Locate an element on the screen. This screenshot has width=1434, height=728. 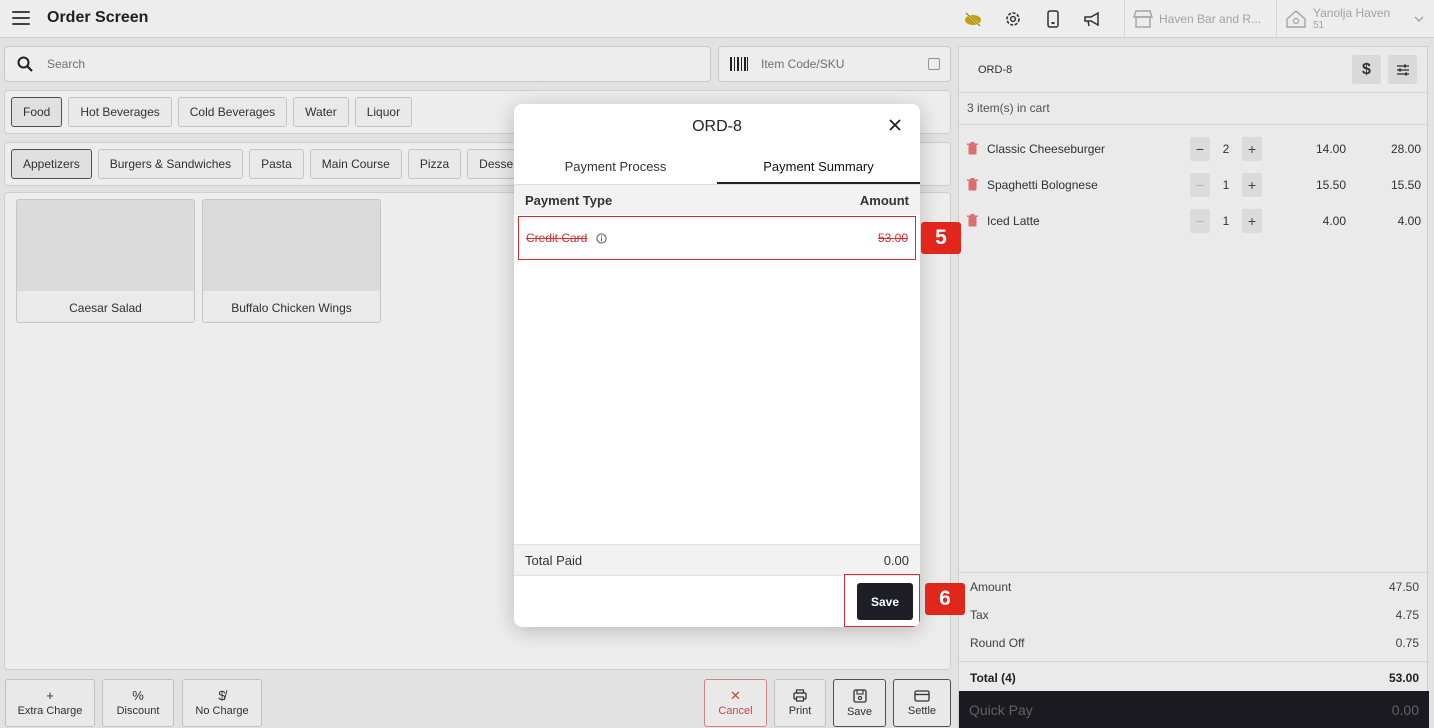
info-icon is located at coordinates (601, 238).